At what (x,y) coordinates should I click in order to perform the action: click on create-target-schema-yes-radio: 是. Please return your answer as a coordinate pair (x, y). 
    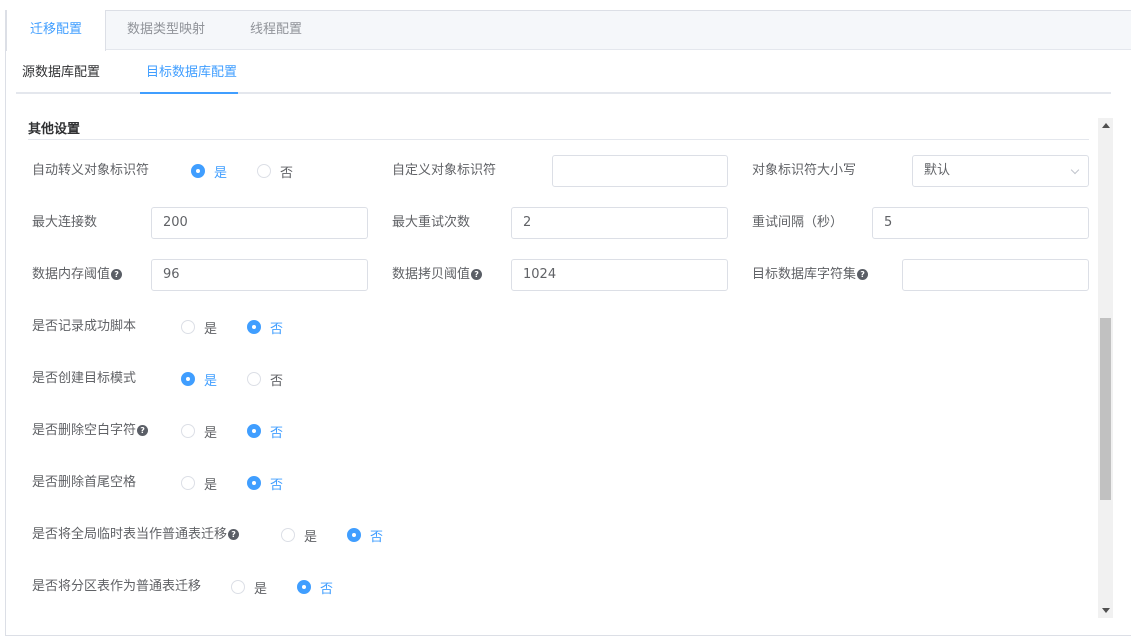
    Looking at the image, I should click on (199, 379).